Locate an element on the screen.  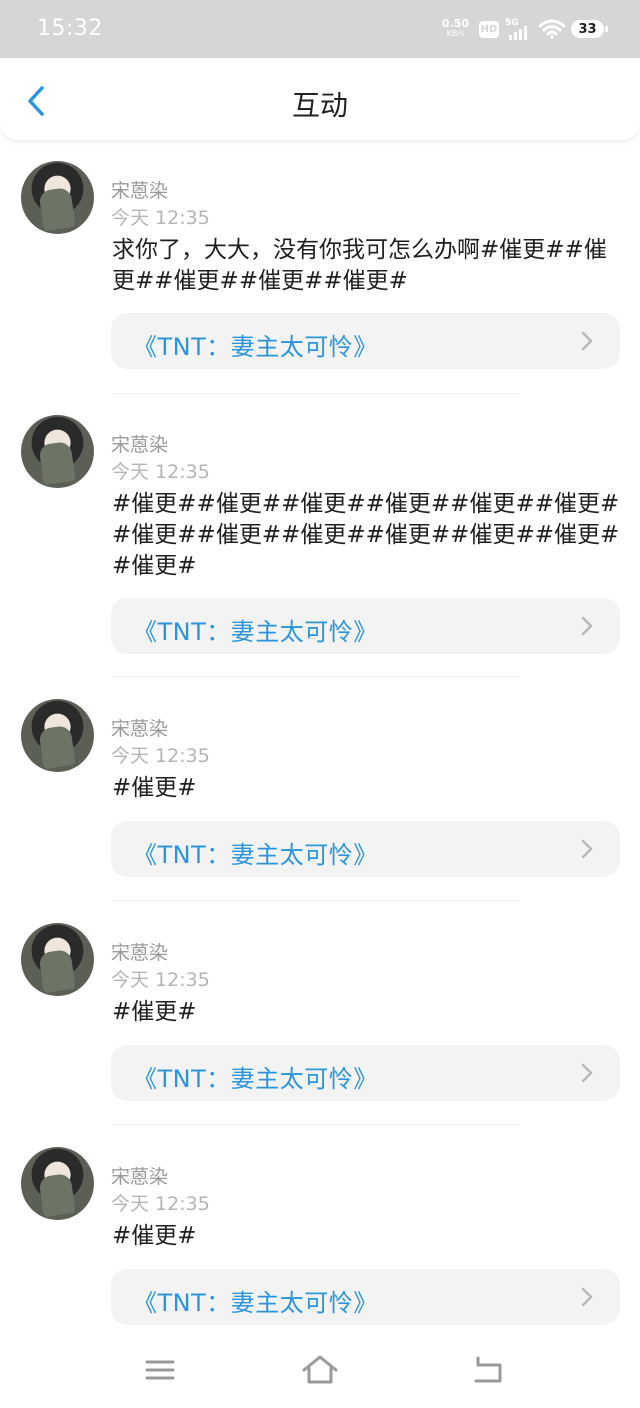
battery-icon: 33 is located at coordinates (589, 29).